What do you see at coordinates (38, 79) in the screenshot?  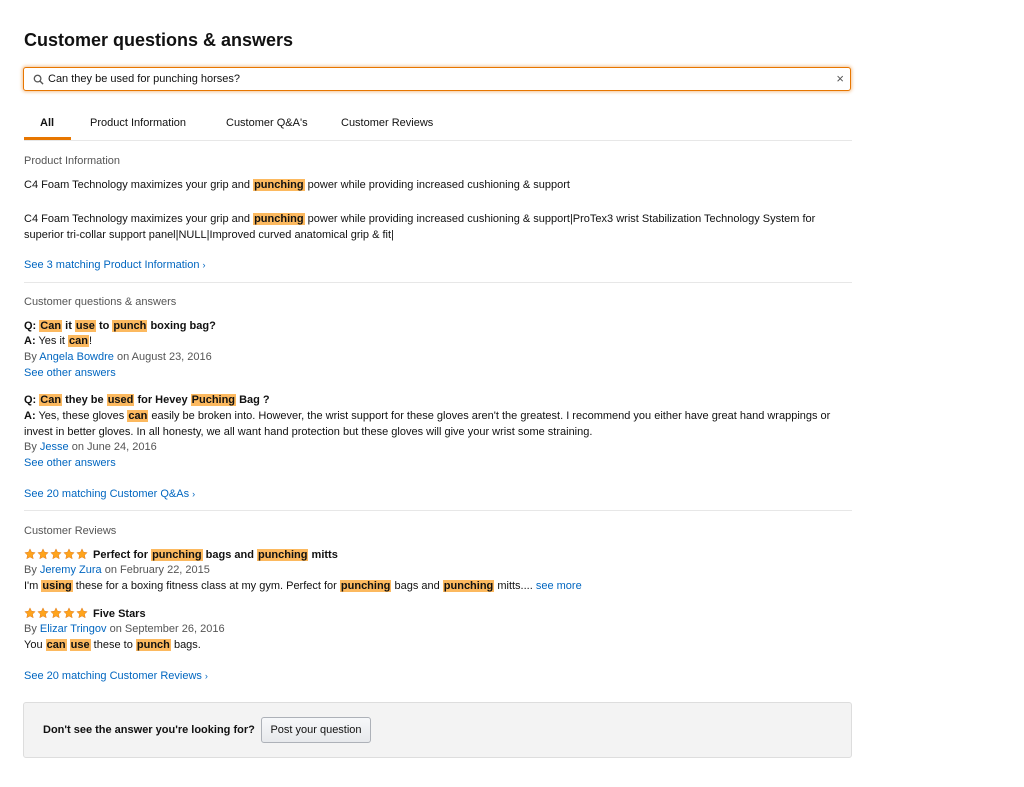 I see `search-icon` at bounding box center [38, 79].